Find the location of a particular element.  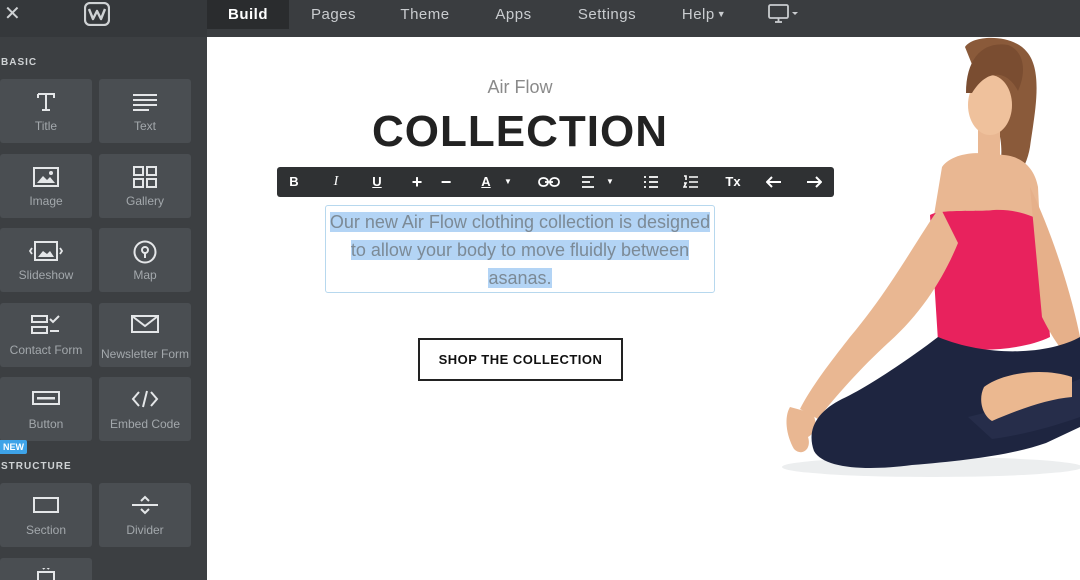

element-divider-label: Divider is located at coordinates (145, 530).